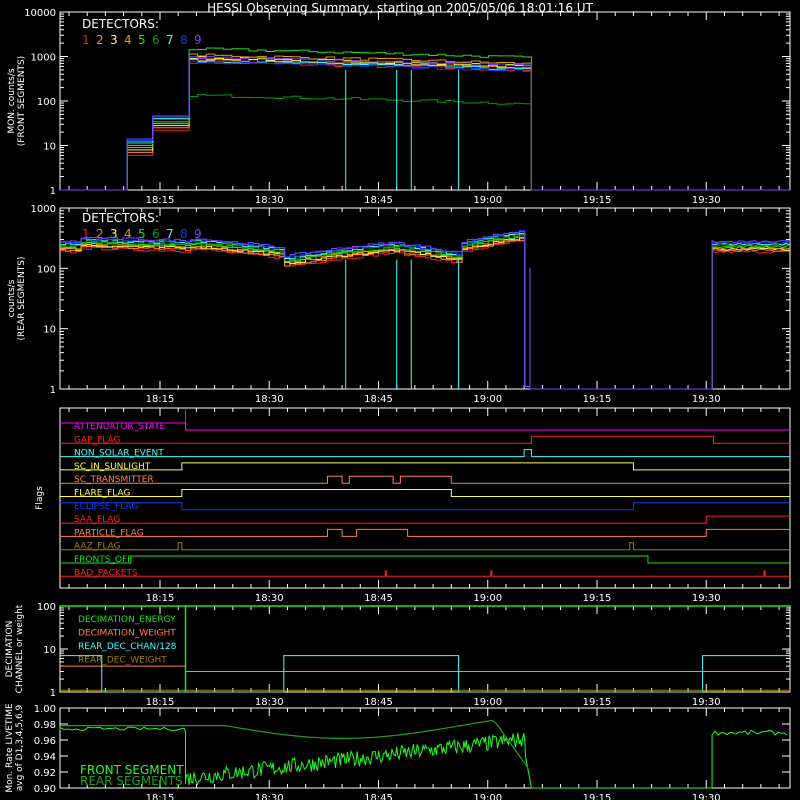 The width and height of the screenshot is (800, 800). What do you see at coordinates (10, 649) in the screenshot?
I see `y-axis-label: DECIMATION` at bounding box center [10, 649].